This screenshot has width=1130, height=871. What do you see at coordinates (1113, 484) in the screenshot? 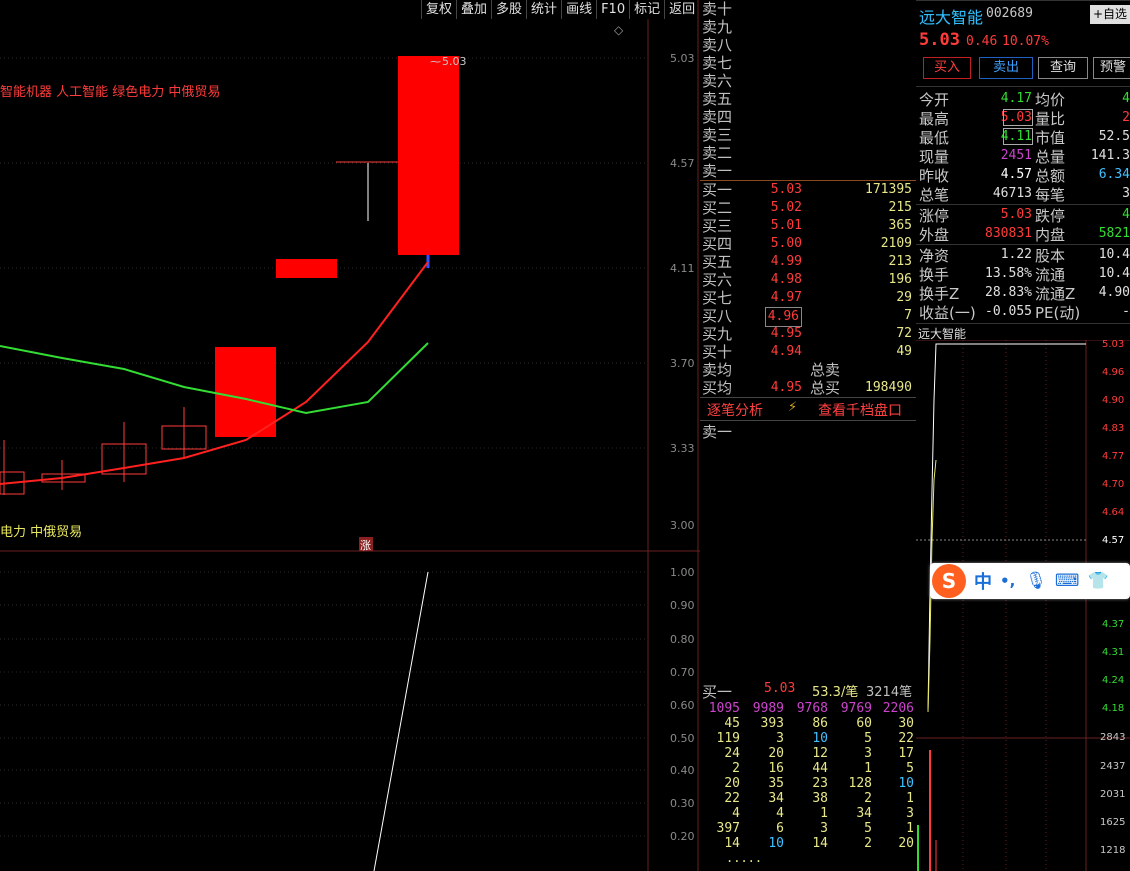
I see `mini-y-tick: 4.70` at bounding box center [1113, 484].